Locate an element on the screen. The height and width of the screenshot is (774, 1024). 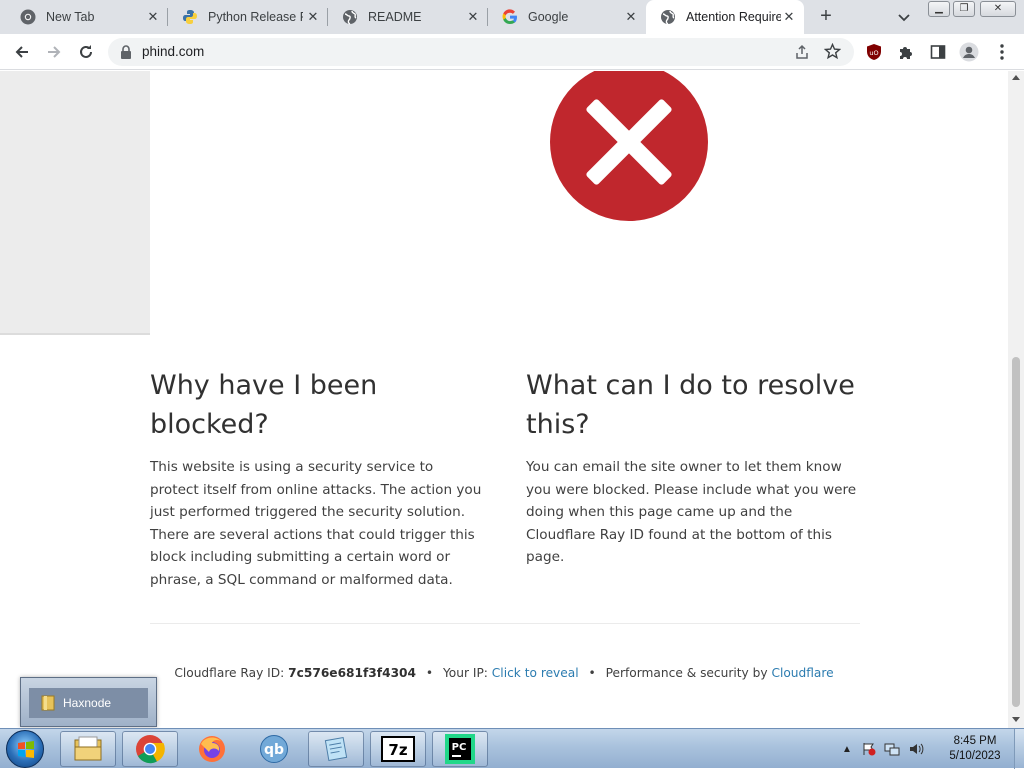
why-blocked-heading: Why have I been blocked? is located at coordinates (264, 405).